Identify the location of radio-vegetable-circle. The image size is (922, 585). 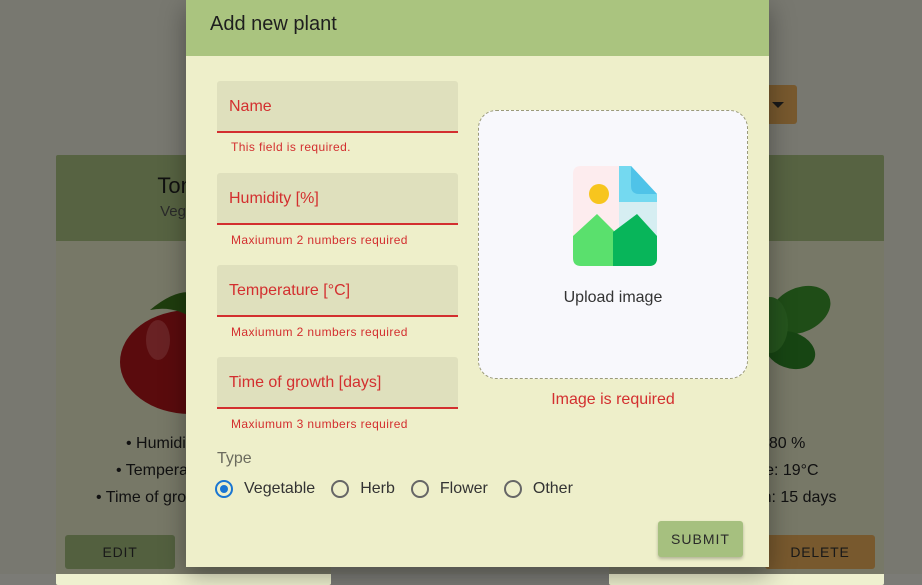
(224, 489).